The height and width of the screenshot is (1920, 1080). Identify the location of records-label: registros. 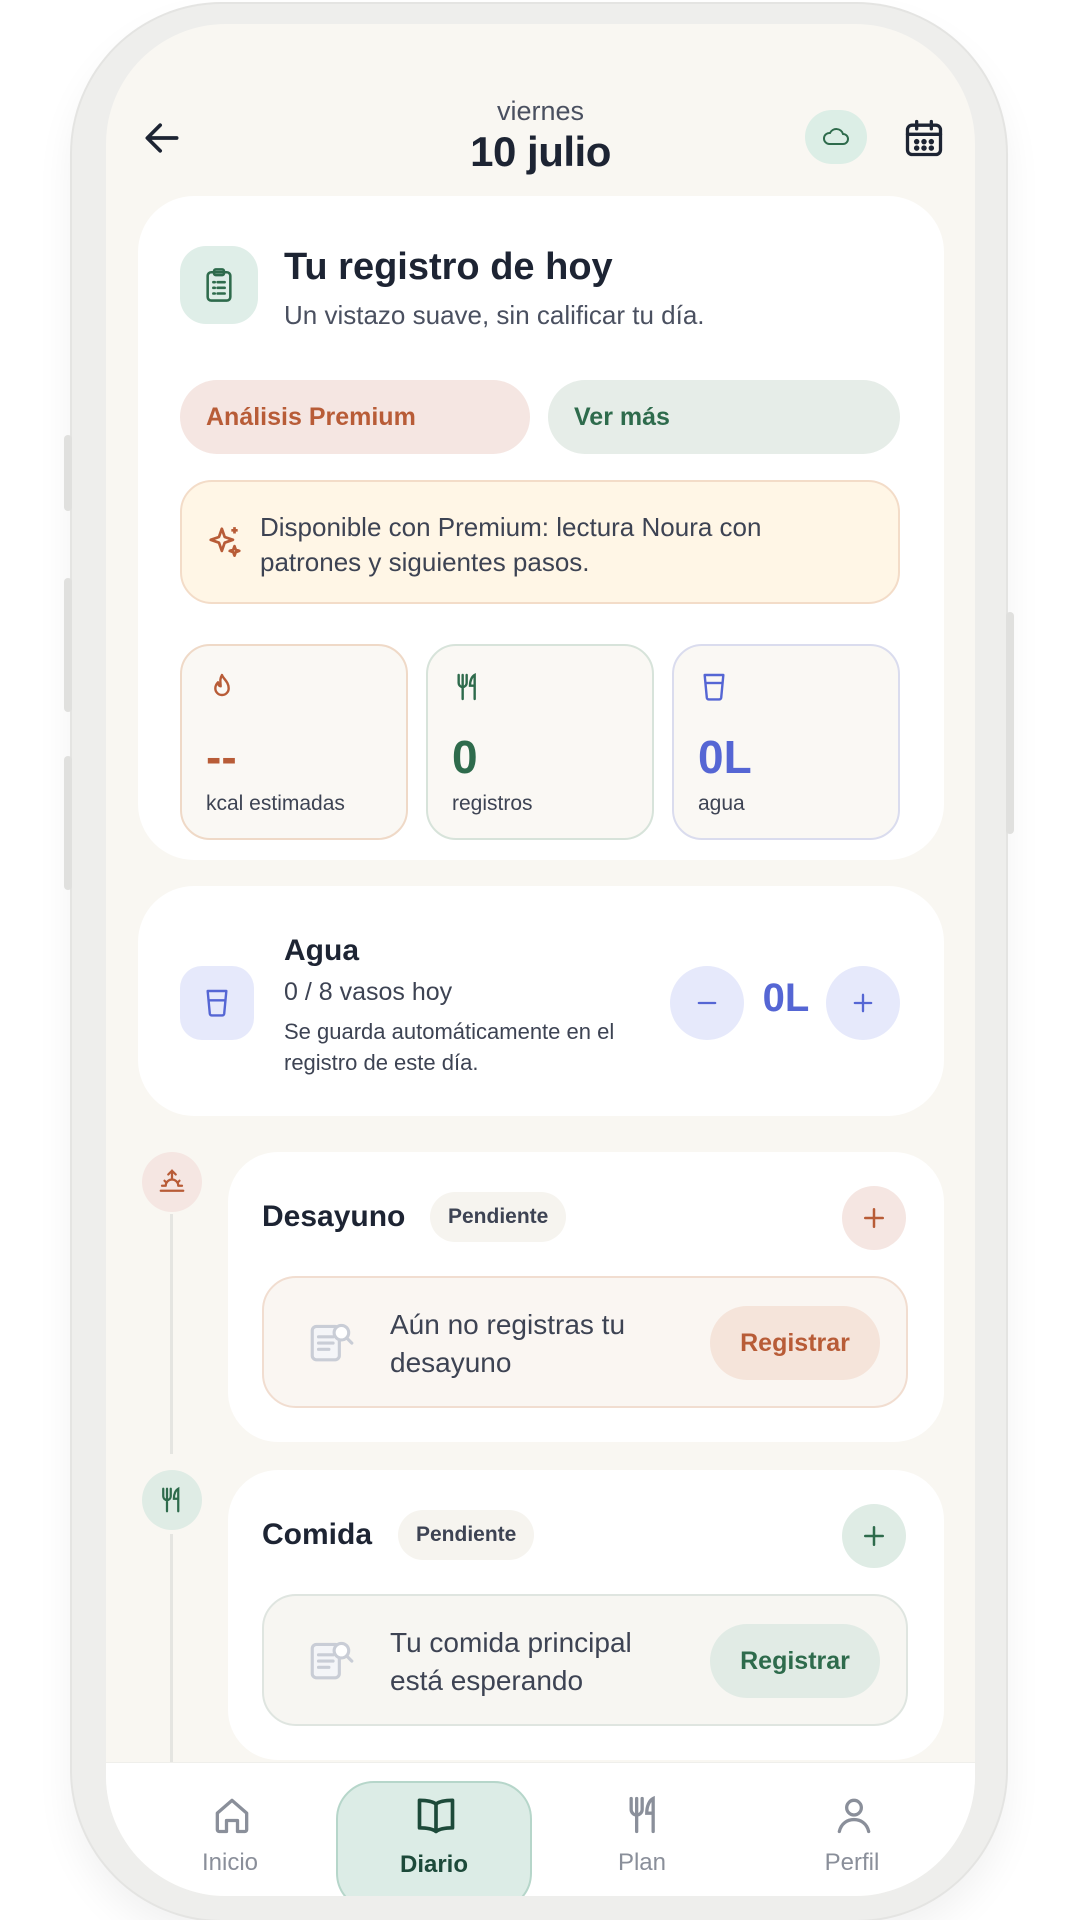
(492, 803).